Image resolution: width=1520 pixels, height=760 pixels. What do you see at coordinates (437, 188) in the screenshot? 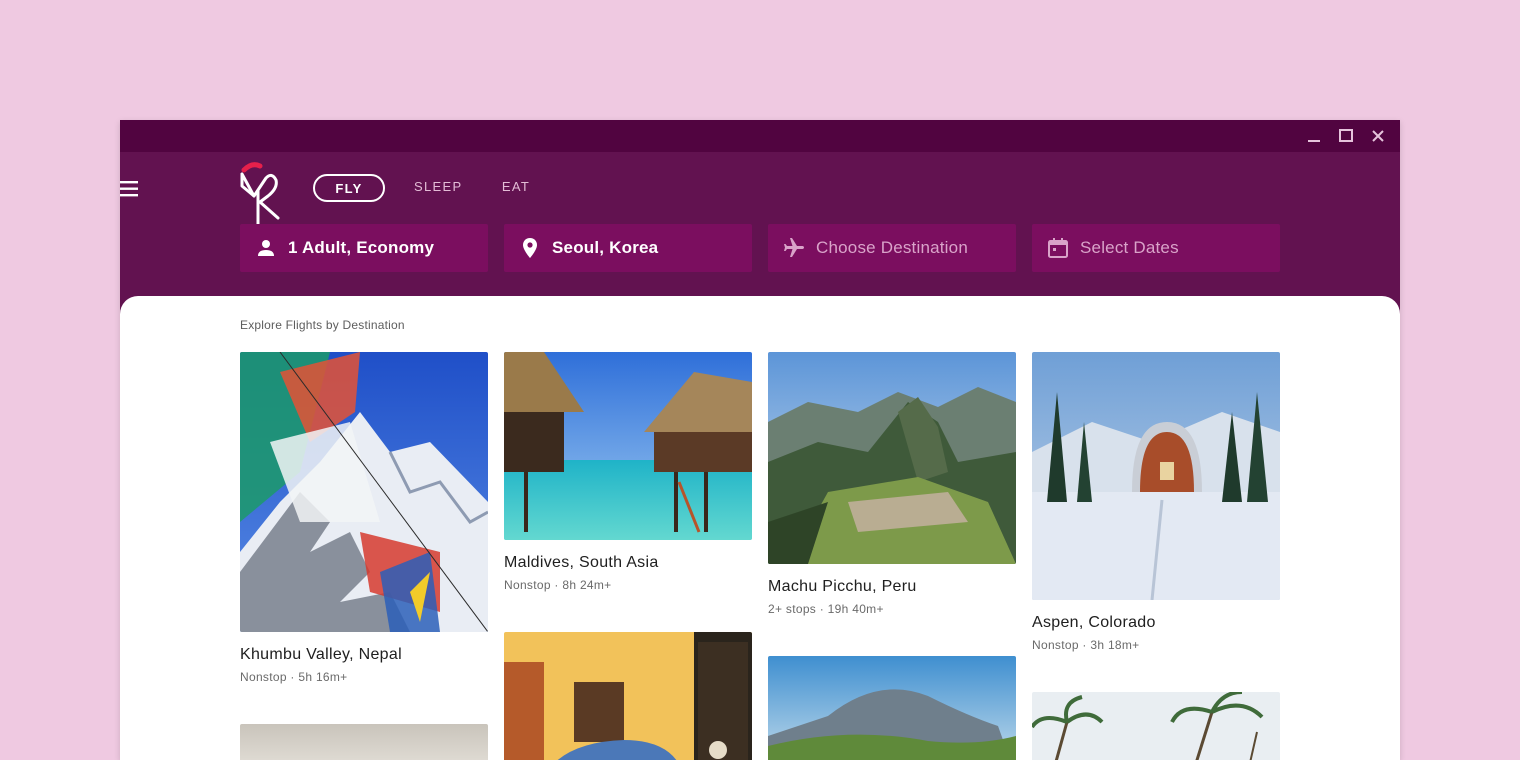
I see `tab-sleep: SLEEP` at bounding box center [437, 188].